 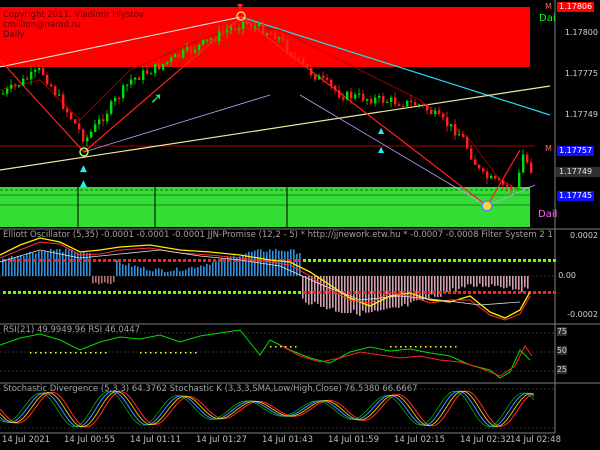 I want to click on support-zone, so click(x=265, y=207).